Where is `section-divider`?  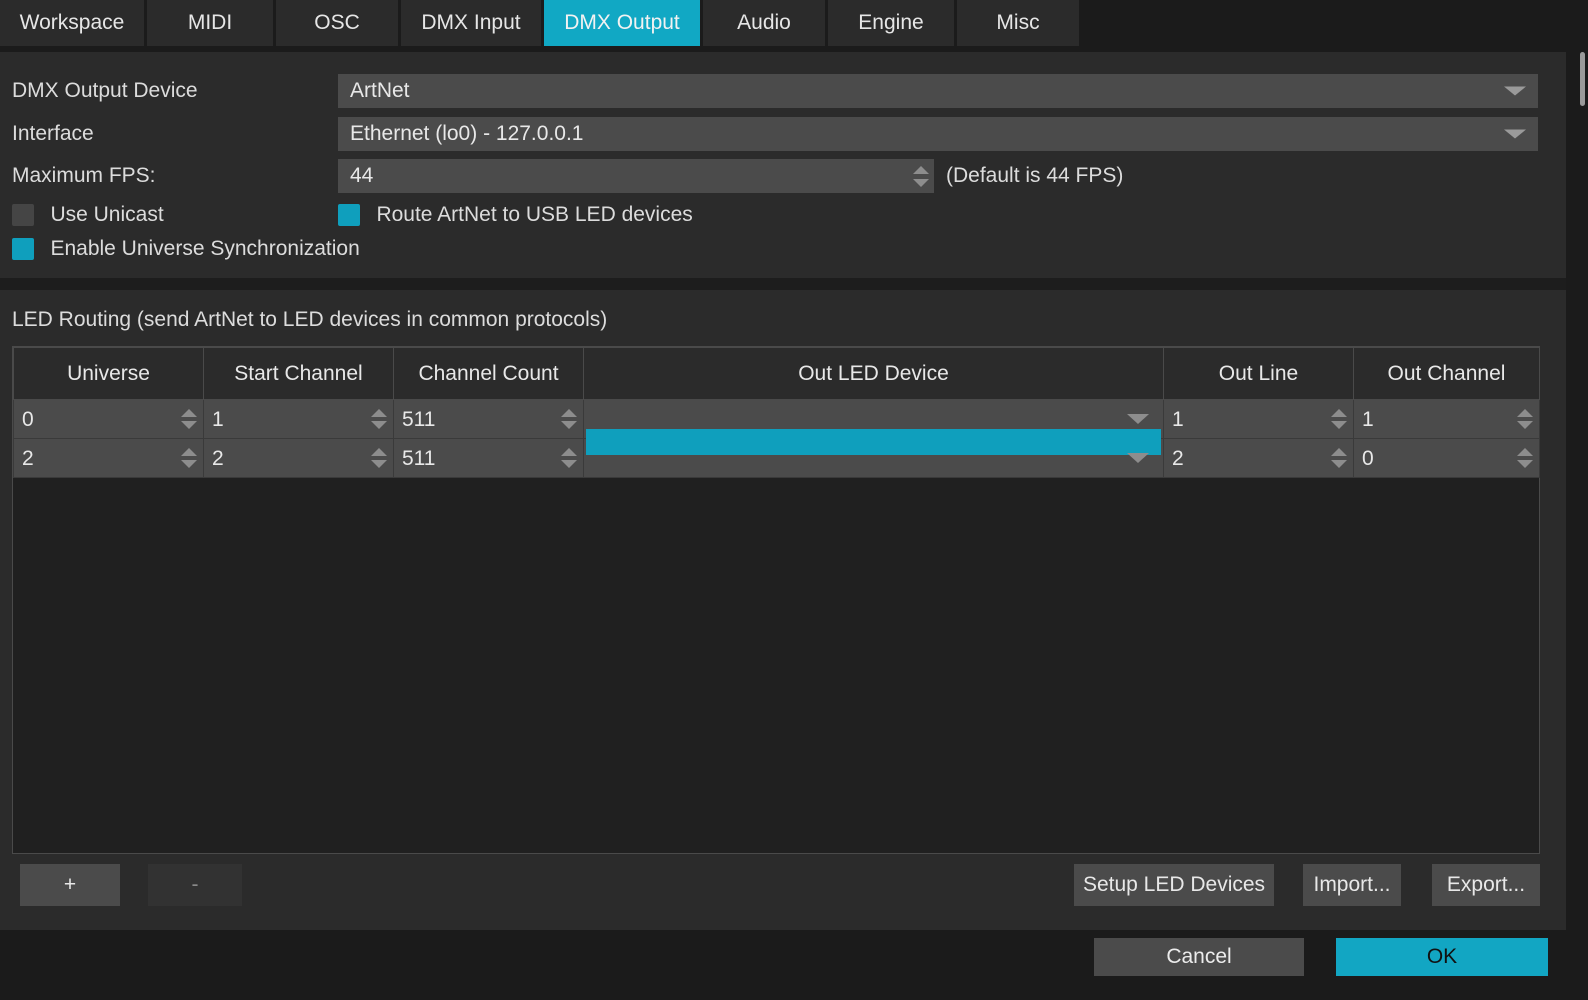
section-divider is located at coordinates (783, 284).